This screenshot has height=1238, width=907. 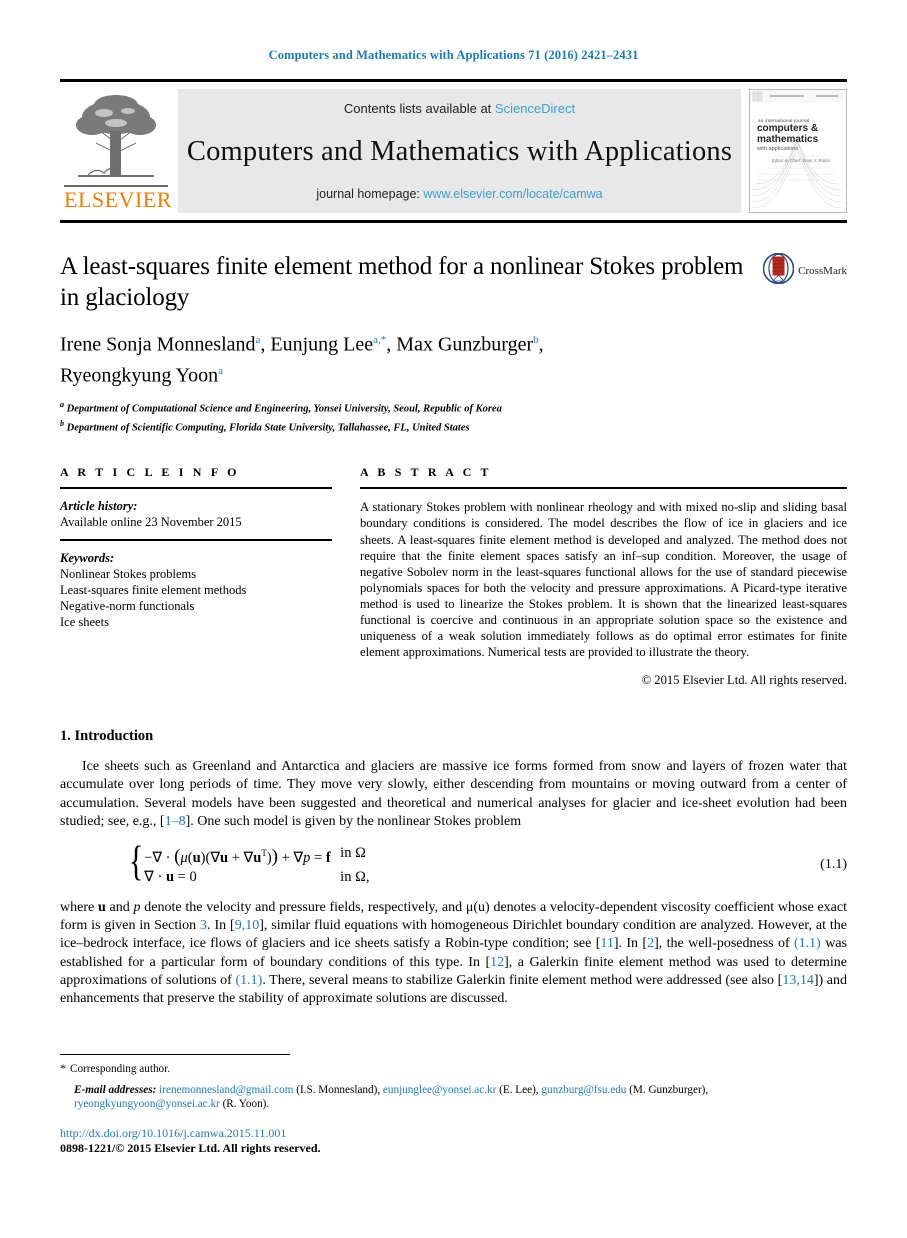 I want to click on homepage-prefix: journal homepage:, so click(x=370, y=194).